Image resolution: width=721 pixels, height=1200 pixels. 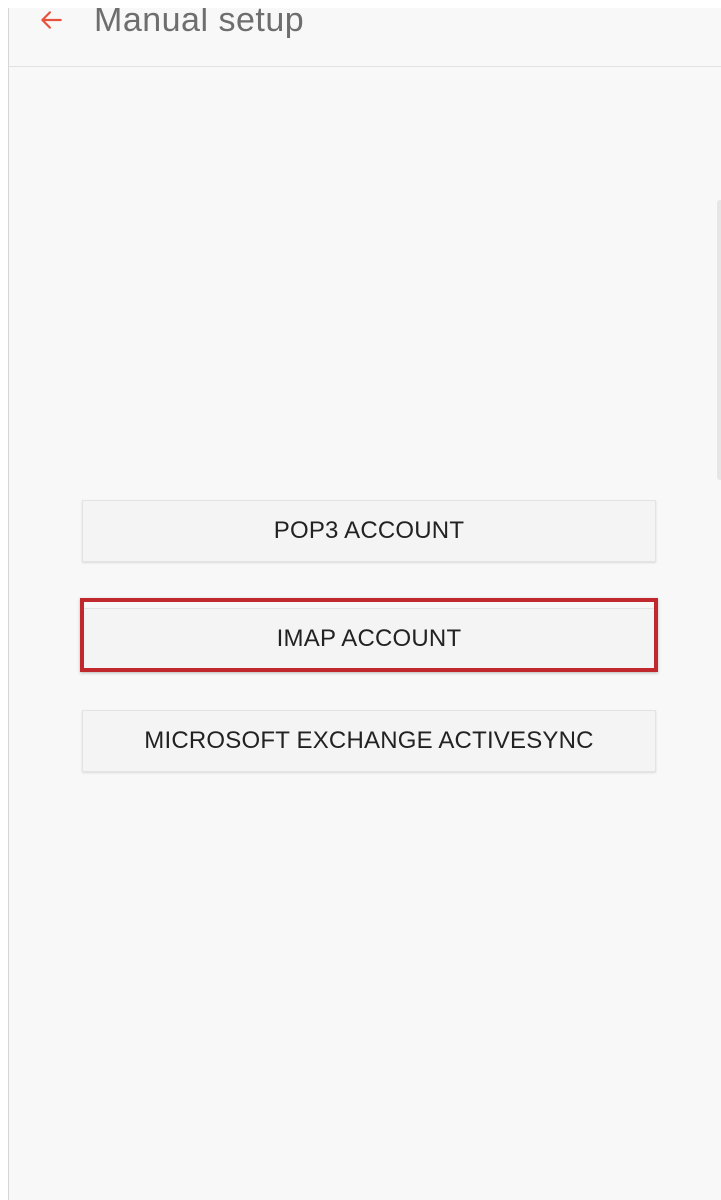 What do you see at coordinates (360, 4) in the screenshot?
I see `top-strip` at bounding box center [360, 4].